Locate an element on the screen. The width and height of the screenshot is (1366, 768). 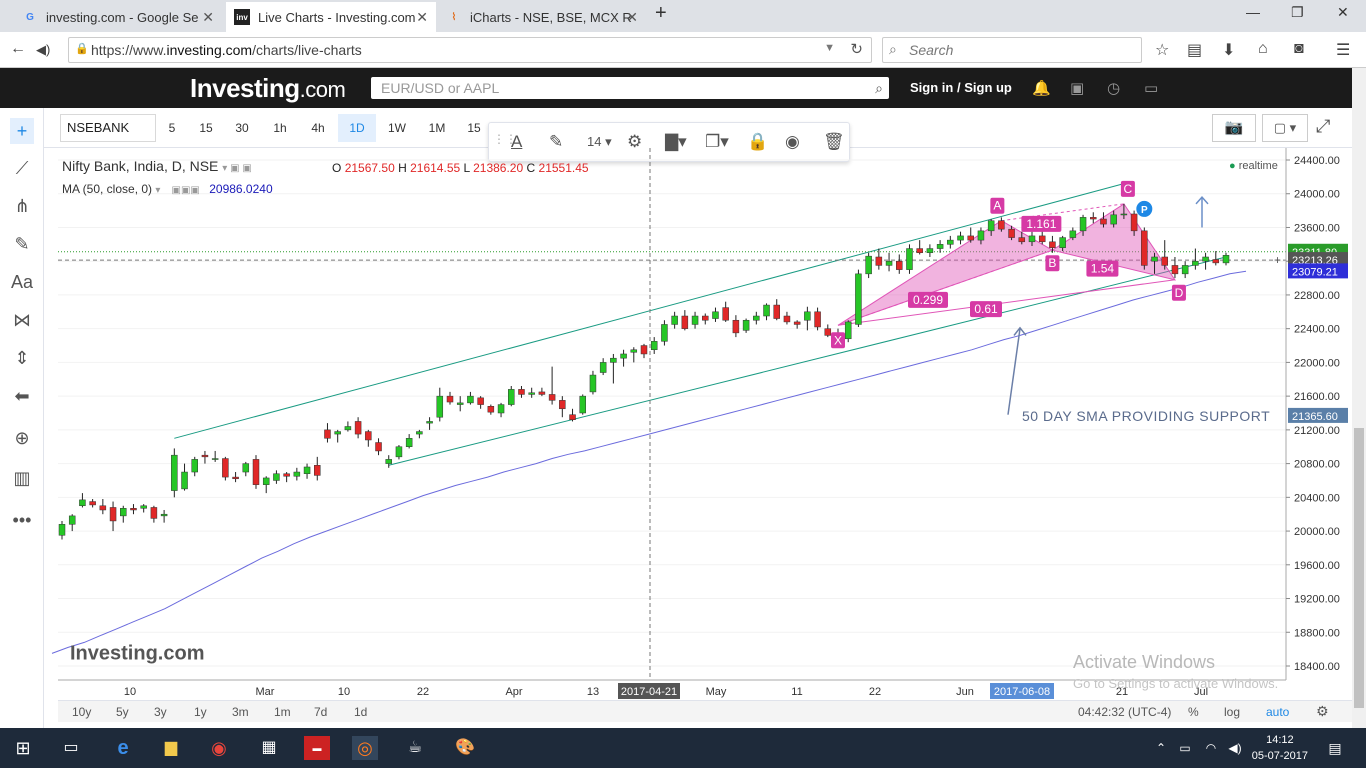
portfolio-icon: ▣ is located at coordinates (1077, 88).